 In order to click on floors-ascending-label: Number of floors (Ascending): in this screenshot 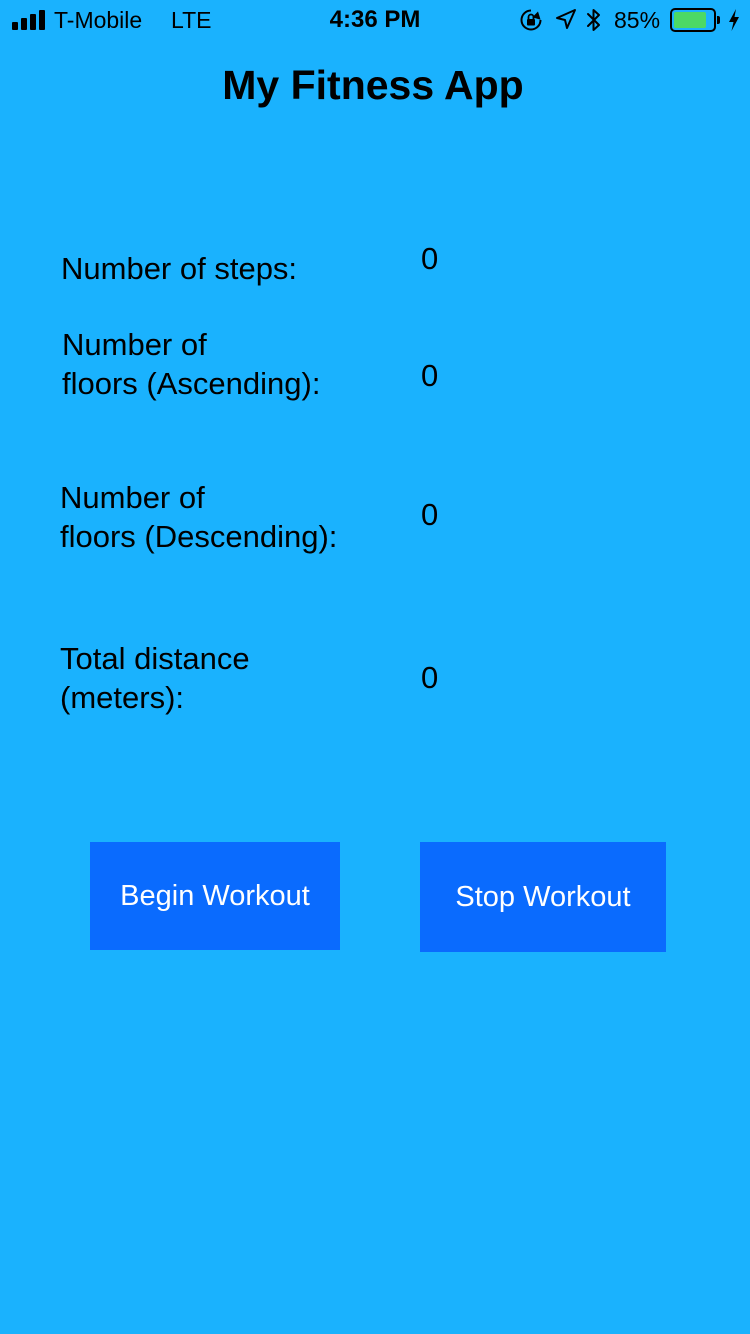, I will do `click(191, 364)`.